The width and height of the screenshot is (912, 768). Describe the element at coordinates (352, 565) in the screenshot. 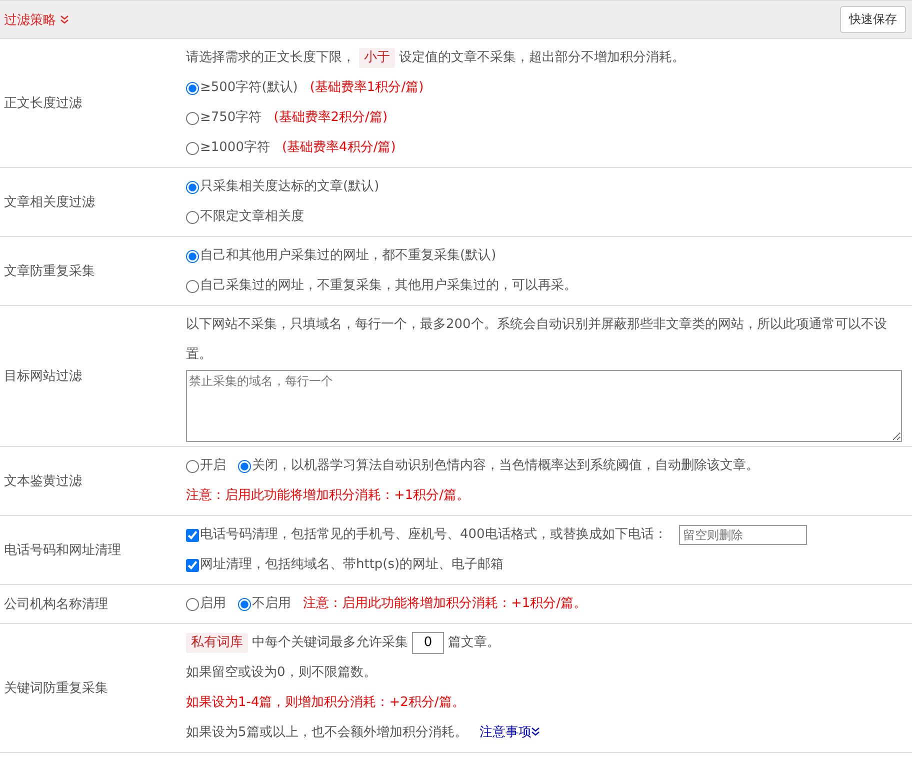

I see `option-label: 网址清理，包括纯域名、带http(s)的网址、电子邮箱` at that location.